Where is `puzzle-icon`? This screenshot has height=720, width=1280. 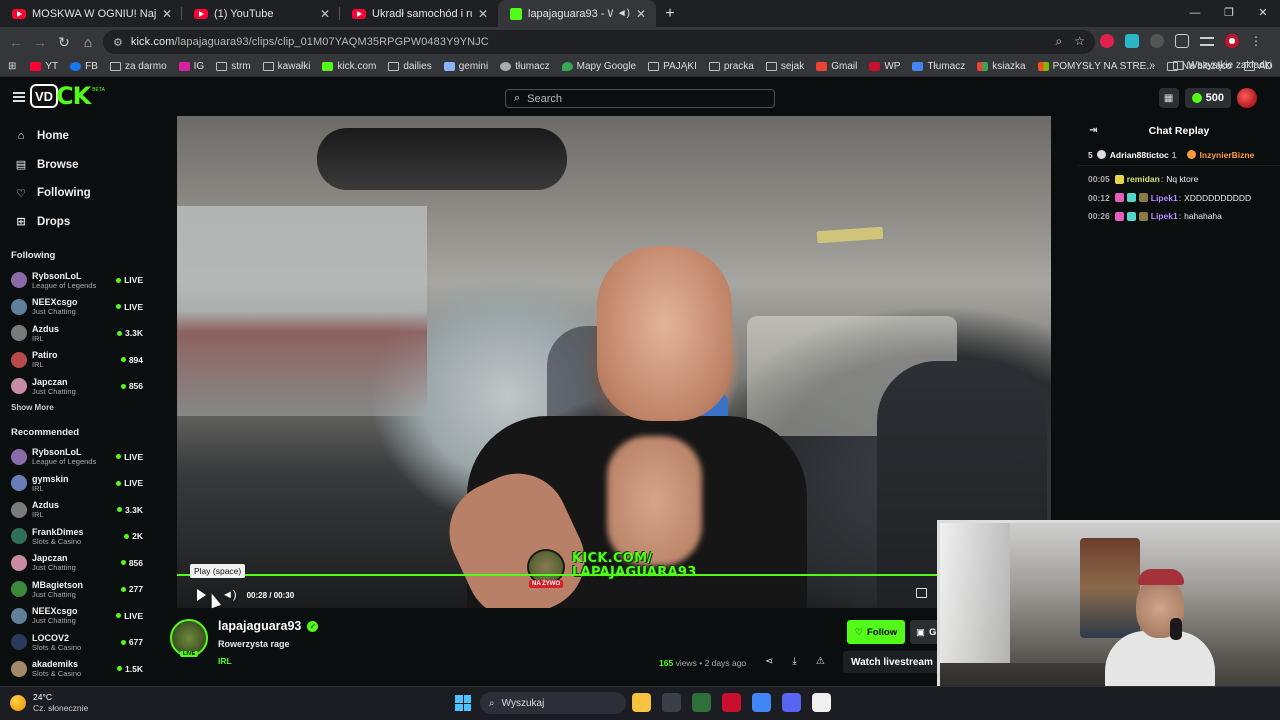
puzzle-icon is located at coordinates (1182, 41).